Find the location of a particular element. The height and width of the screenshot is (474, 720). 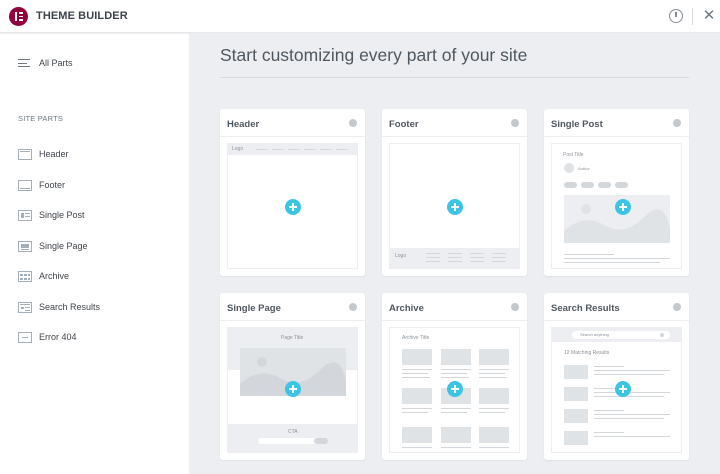

preview-page-title: Page Title is located at coordinates (292, 338).